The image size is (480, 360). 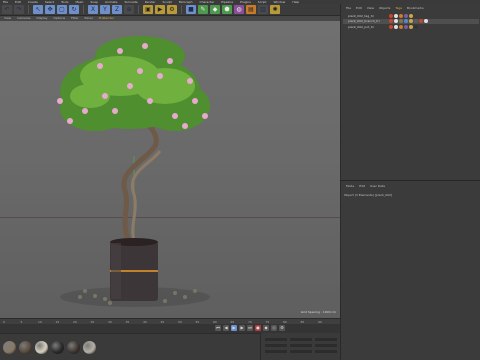 I want to click on camera-icon: ▥, so click(x=263, y=9).